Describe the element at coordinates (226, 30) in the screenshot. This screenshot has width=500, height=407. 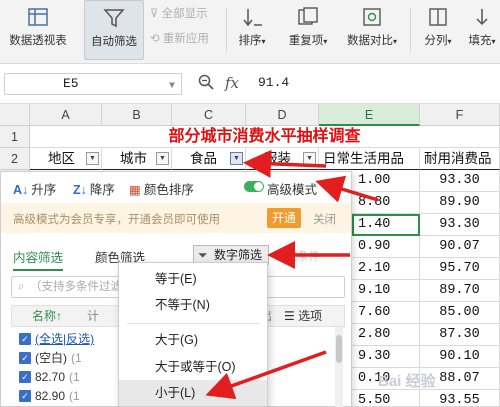
I see `ribbon-divider` at that location.